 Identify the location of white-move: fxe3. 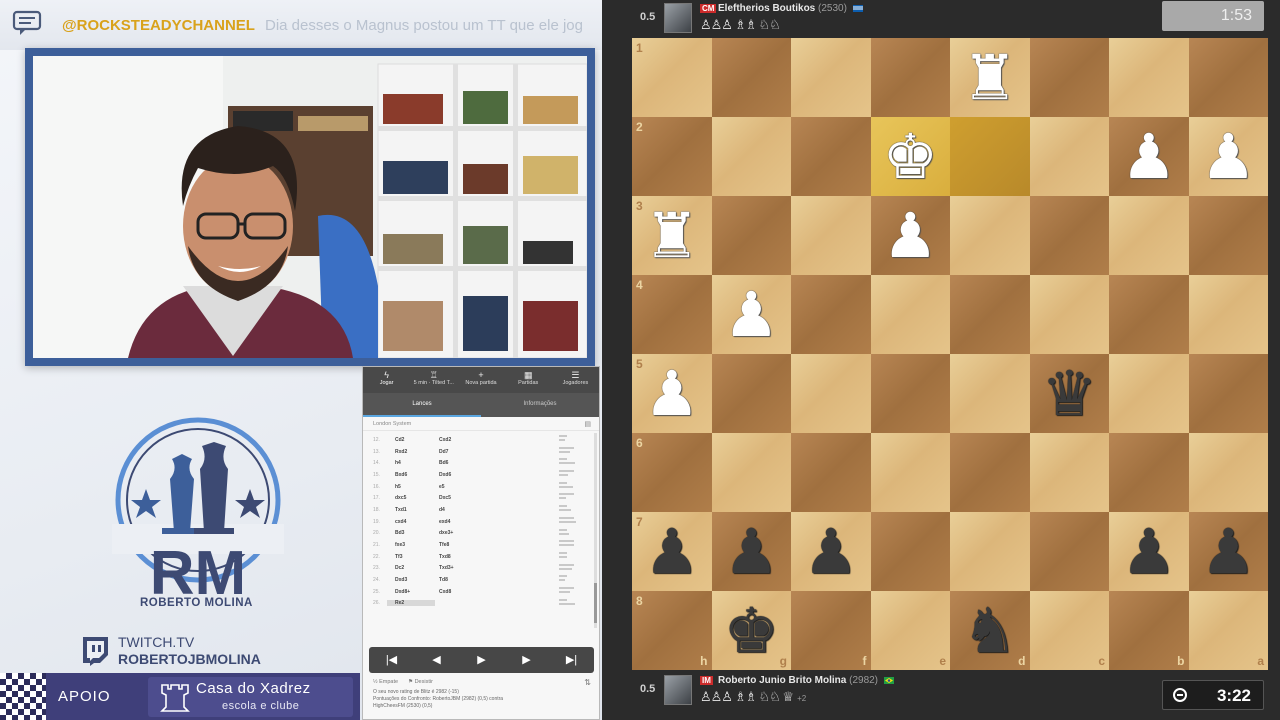
(411, 545).